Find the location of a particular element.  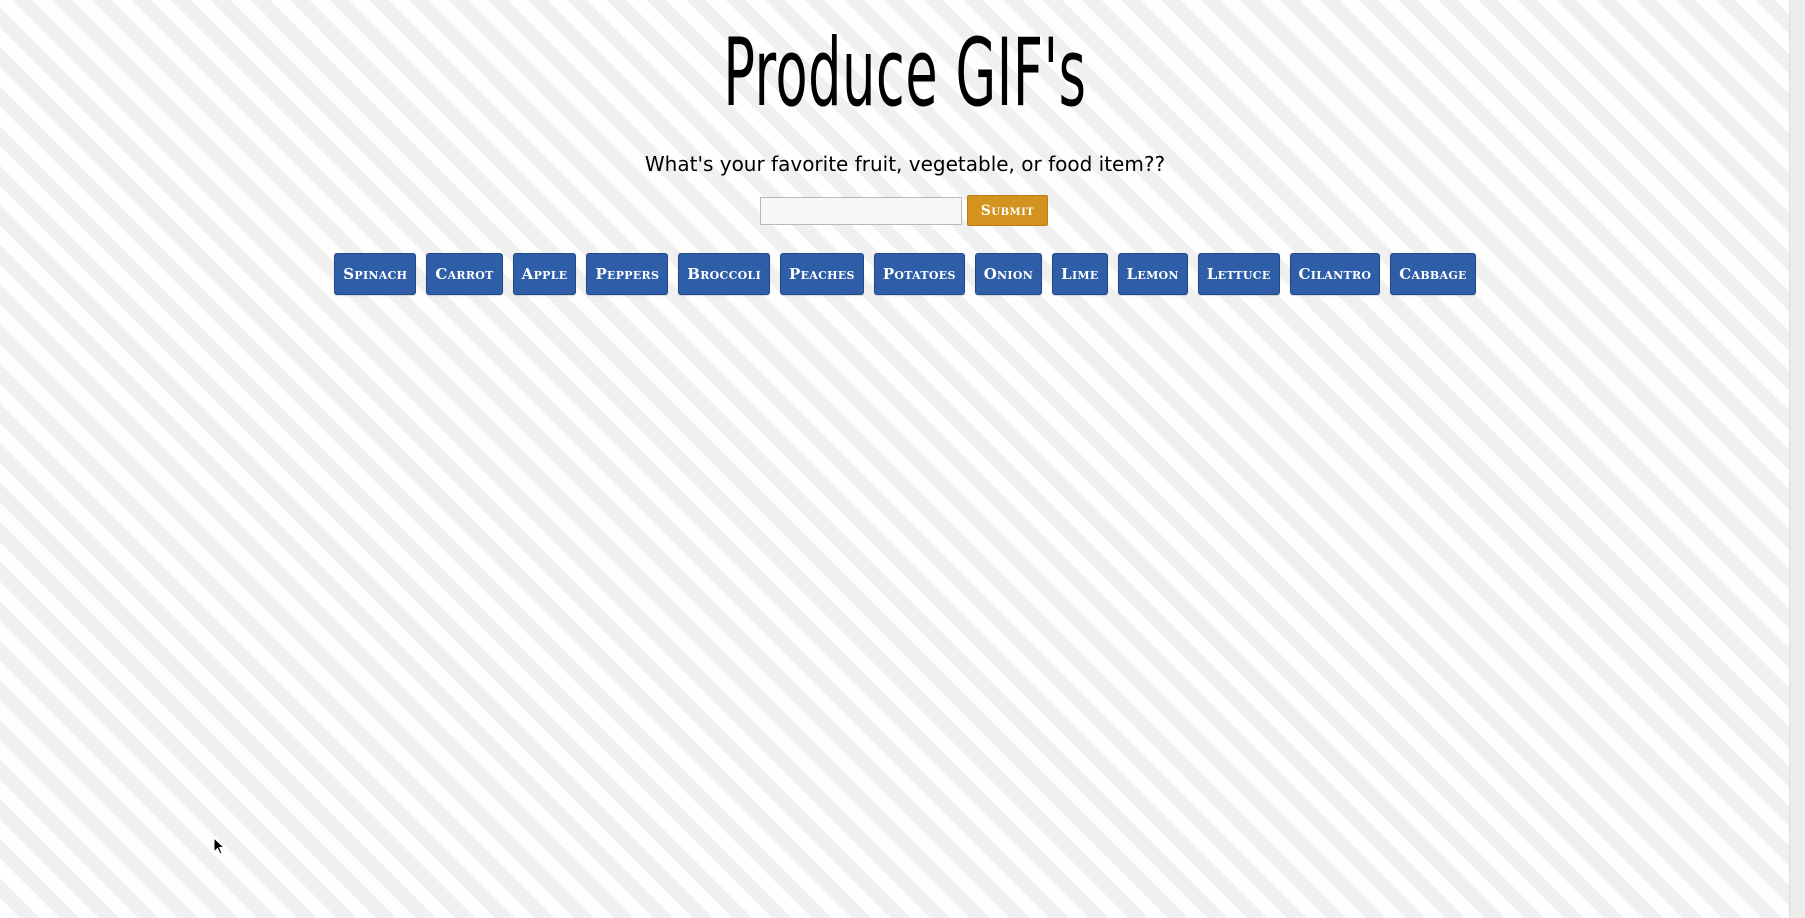

produce-button-lime: Lime is located at coordinates (1080, 274).